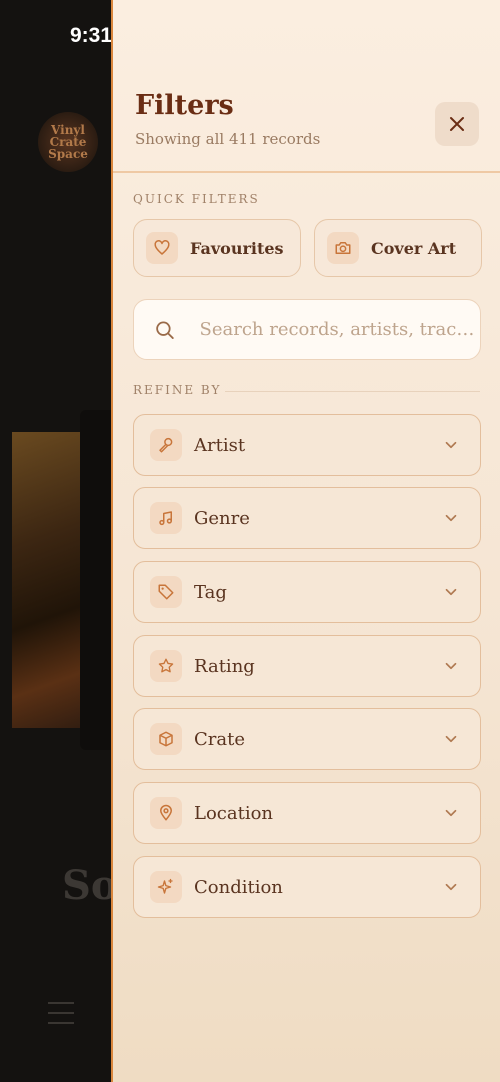 The width and height of the screenshot is (500, 1082). Describe the element at coordinates (228, 139) in the screenshot. I see `records-count-subtitle: Showing all 411 records` at that location.